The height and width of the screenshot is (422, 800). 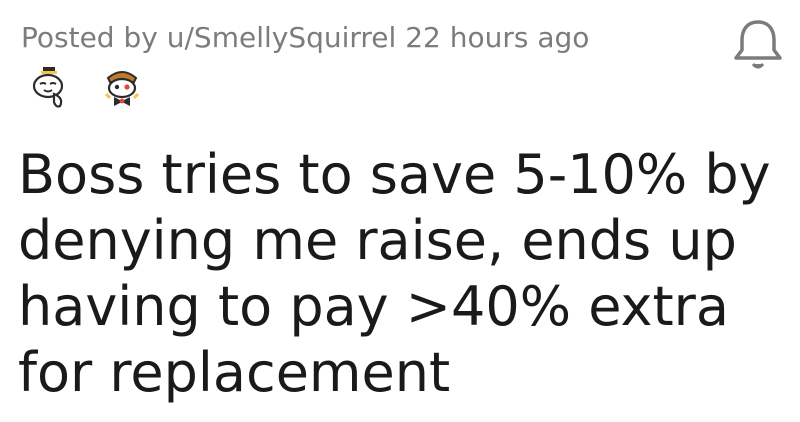 I want to click on post-timestamp: 22 hours ago, so click(x=497, y=37).